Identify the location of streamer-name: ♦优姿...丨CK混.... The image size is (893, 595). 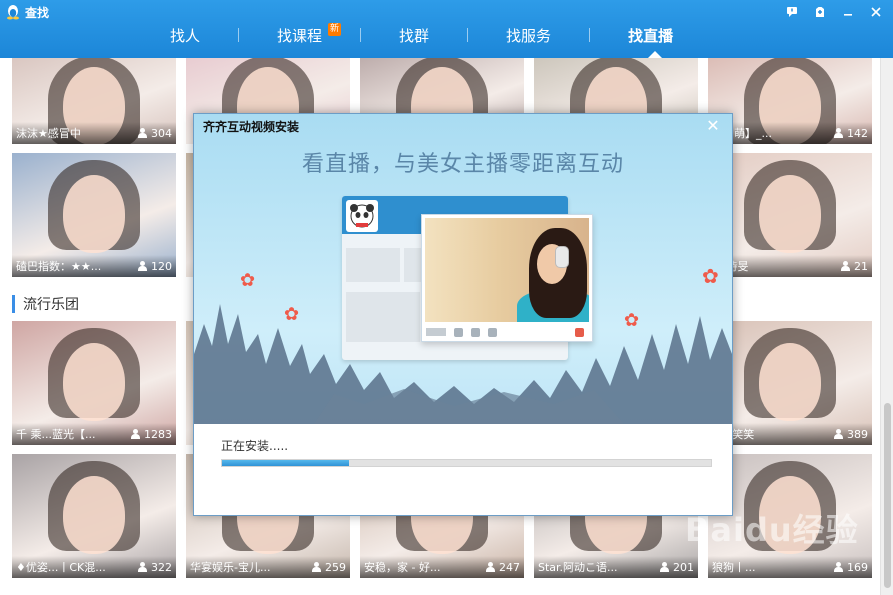
(61, 567).